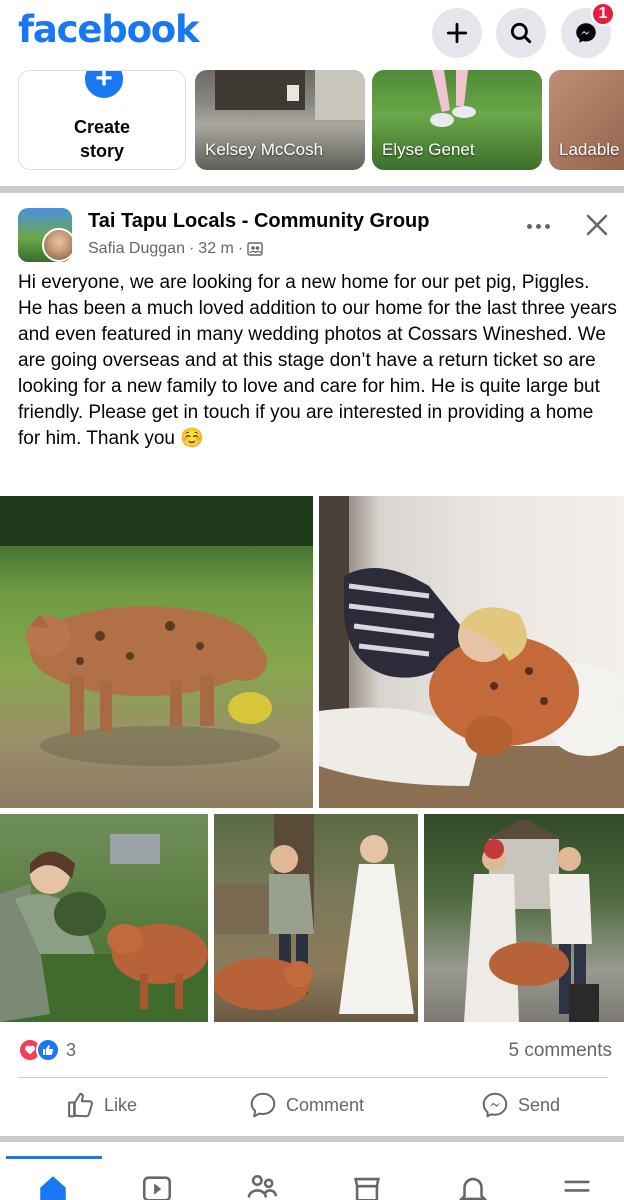  I want to click on story-name: Ladable, so click(589, 149).